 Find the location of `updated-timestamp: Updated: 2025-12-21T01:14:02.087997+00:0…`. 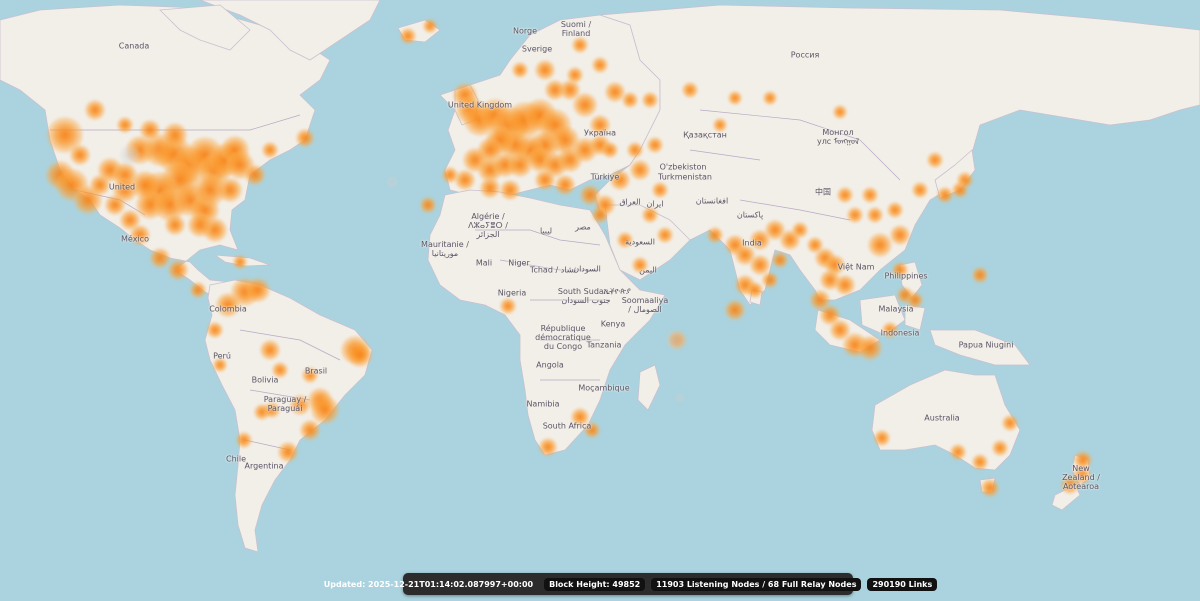

updated-timestamp: Updated: 2025-12-21T01:14:02.087997+00:0… is located at coordinates (428, 584).